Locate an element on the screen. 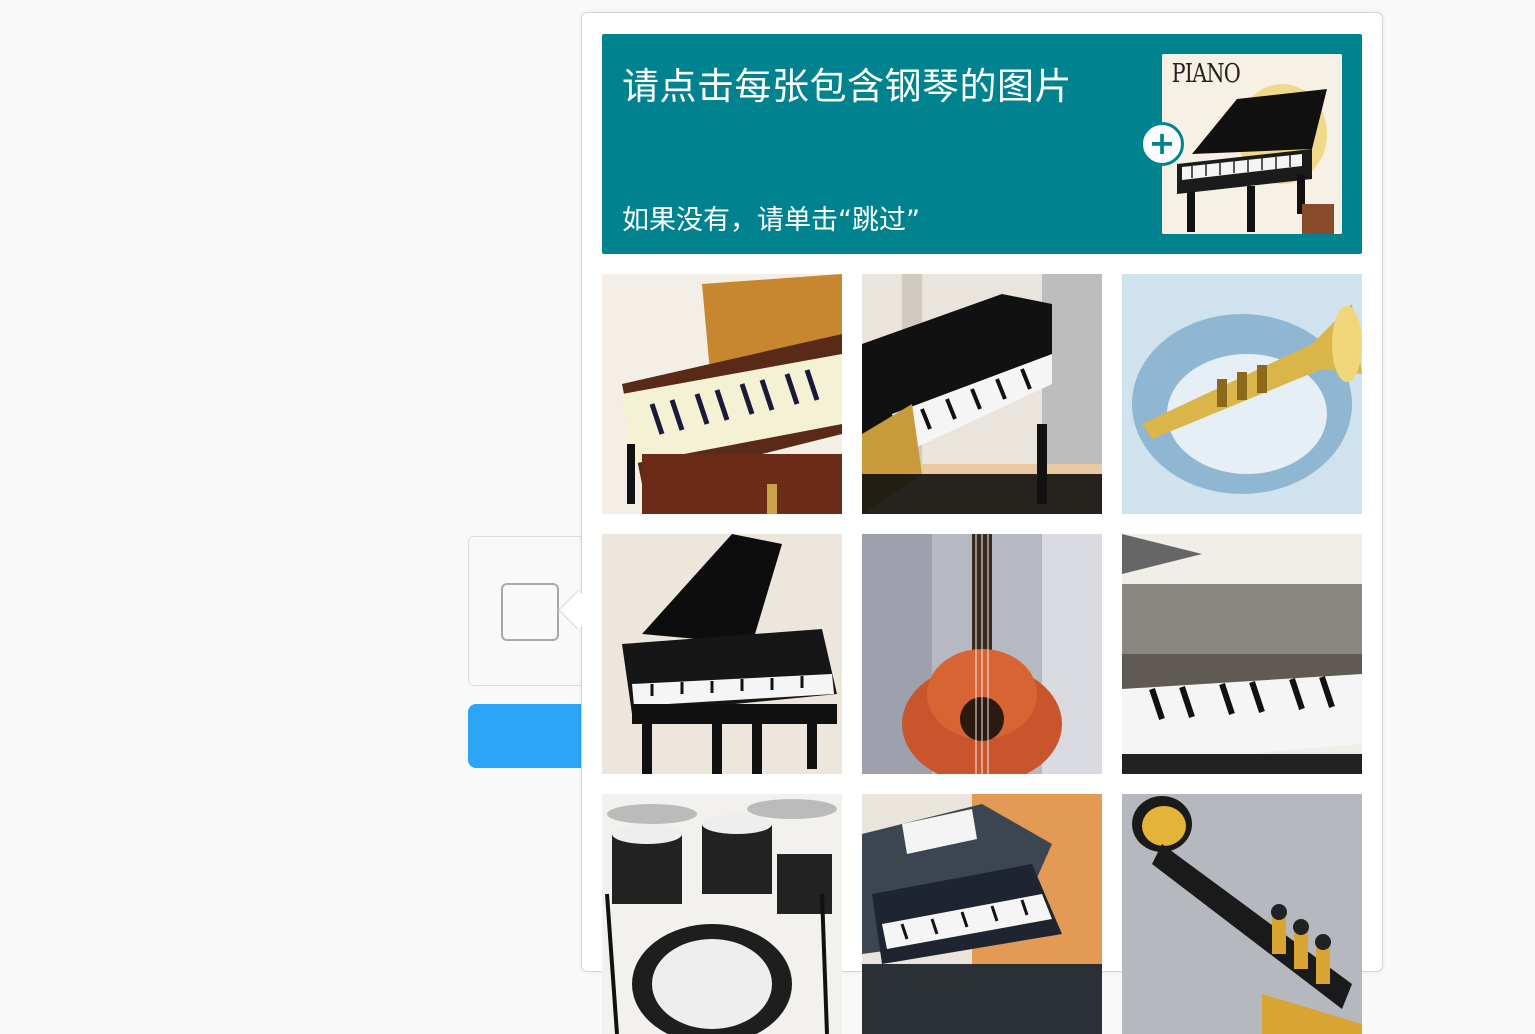 Image resolution: width=1535 pixels, height=1034 pixels. example-image: PIANO is located at coordinates (1252, 144).